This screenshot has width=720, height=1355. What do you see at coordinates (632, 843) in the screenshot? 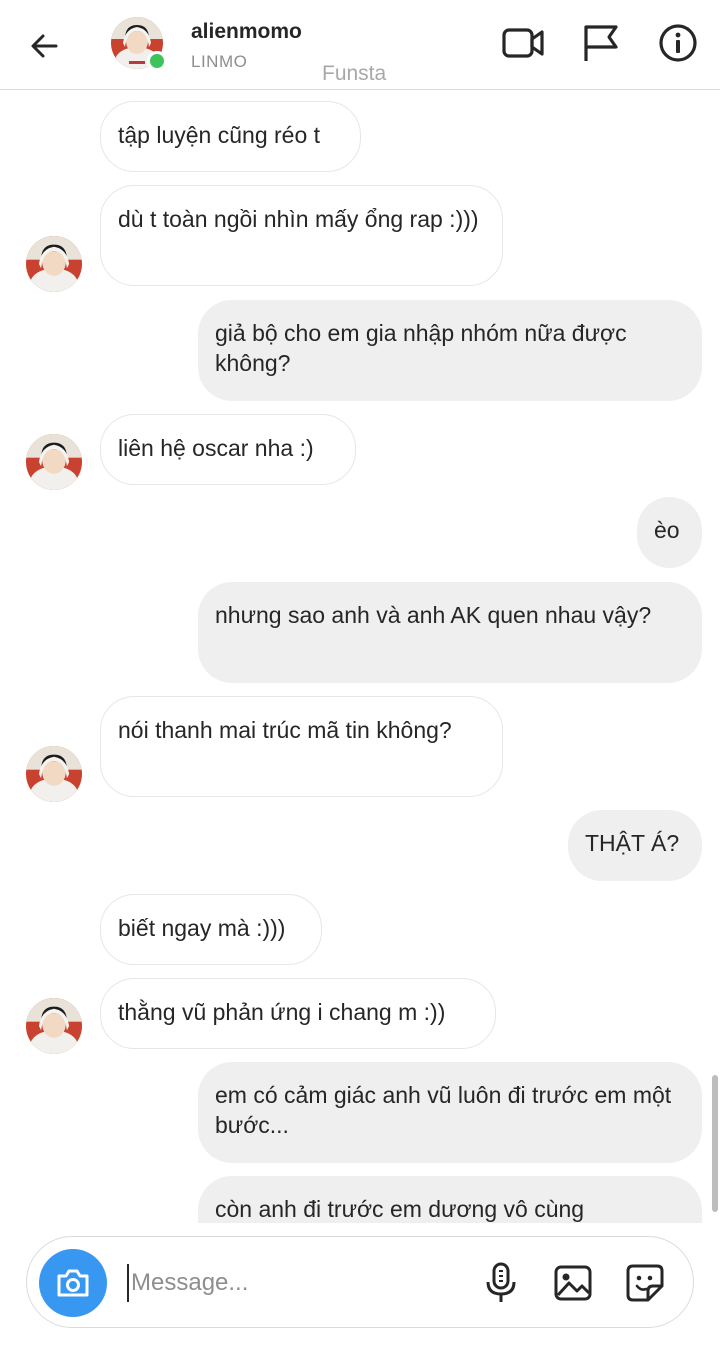
I see `message-text: THẬT Á?` at bounding box center [632, 843].